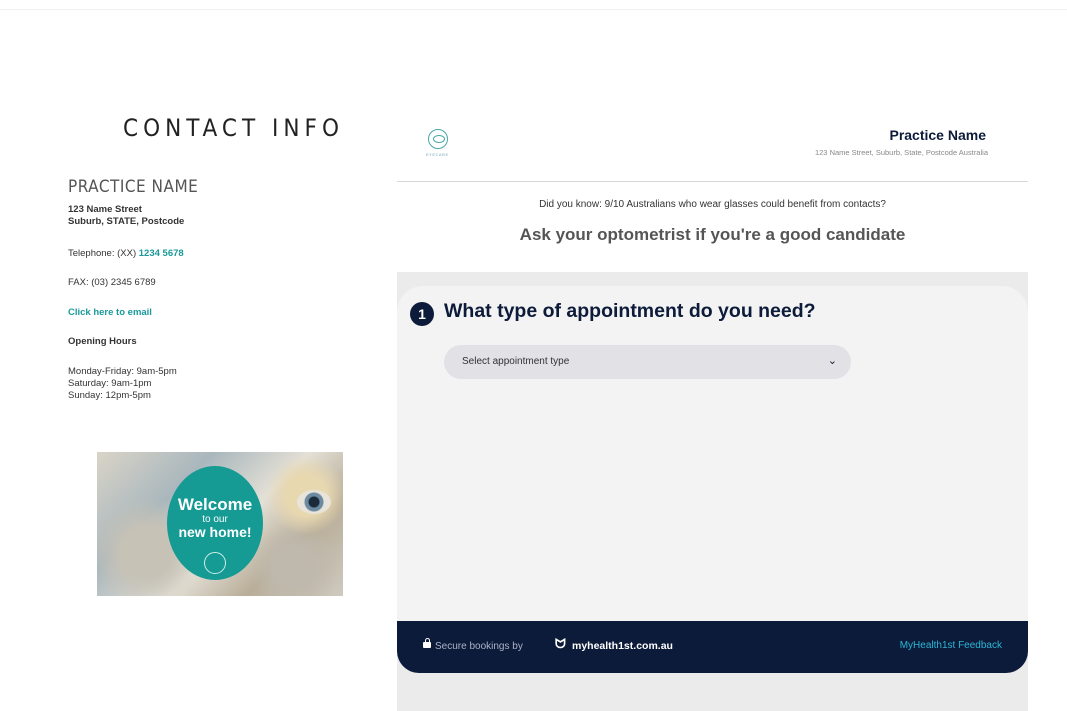  I want to click on hours-saturday: Saturday: 9am-1pm, so click(110, 383).